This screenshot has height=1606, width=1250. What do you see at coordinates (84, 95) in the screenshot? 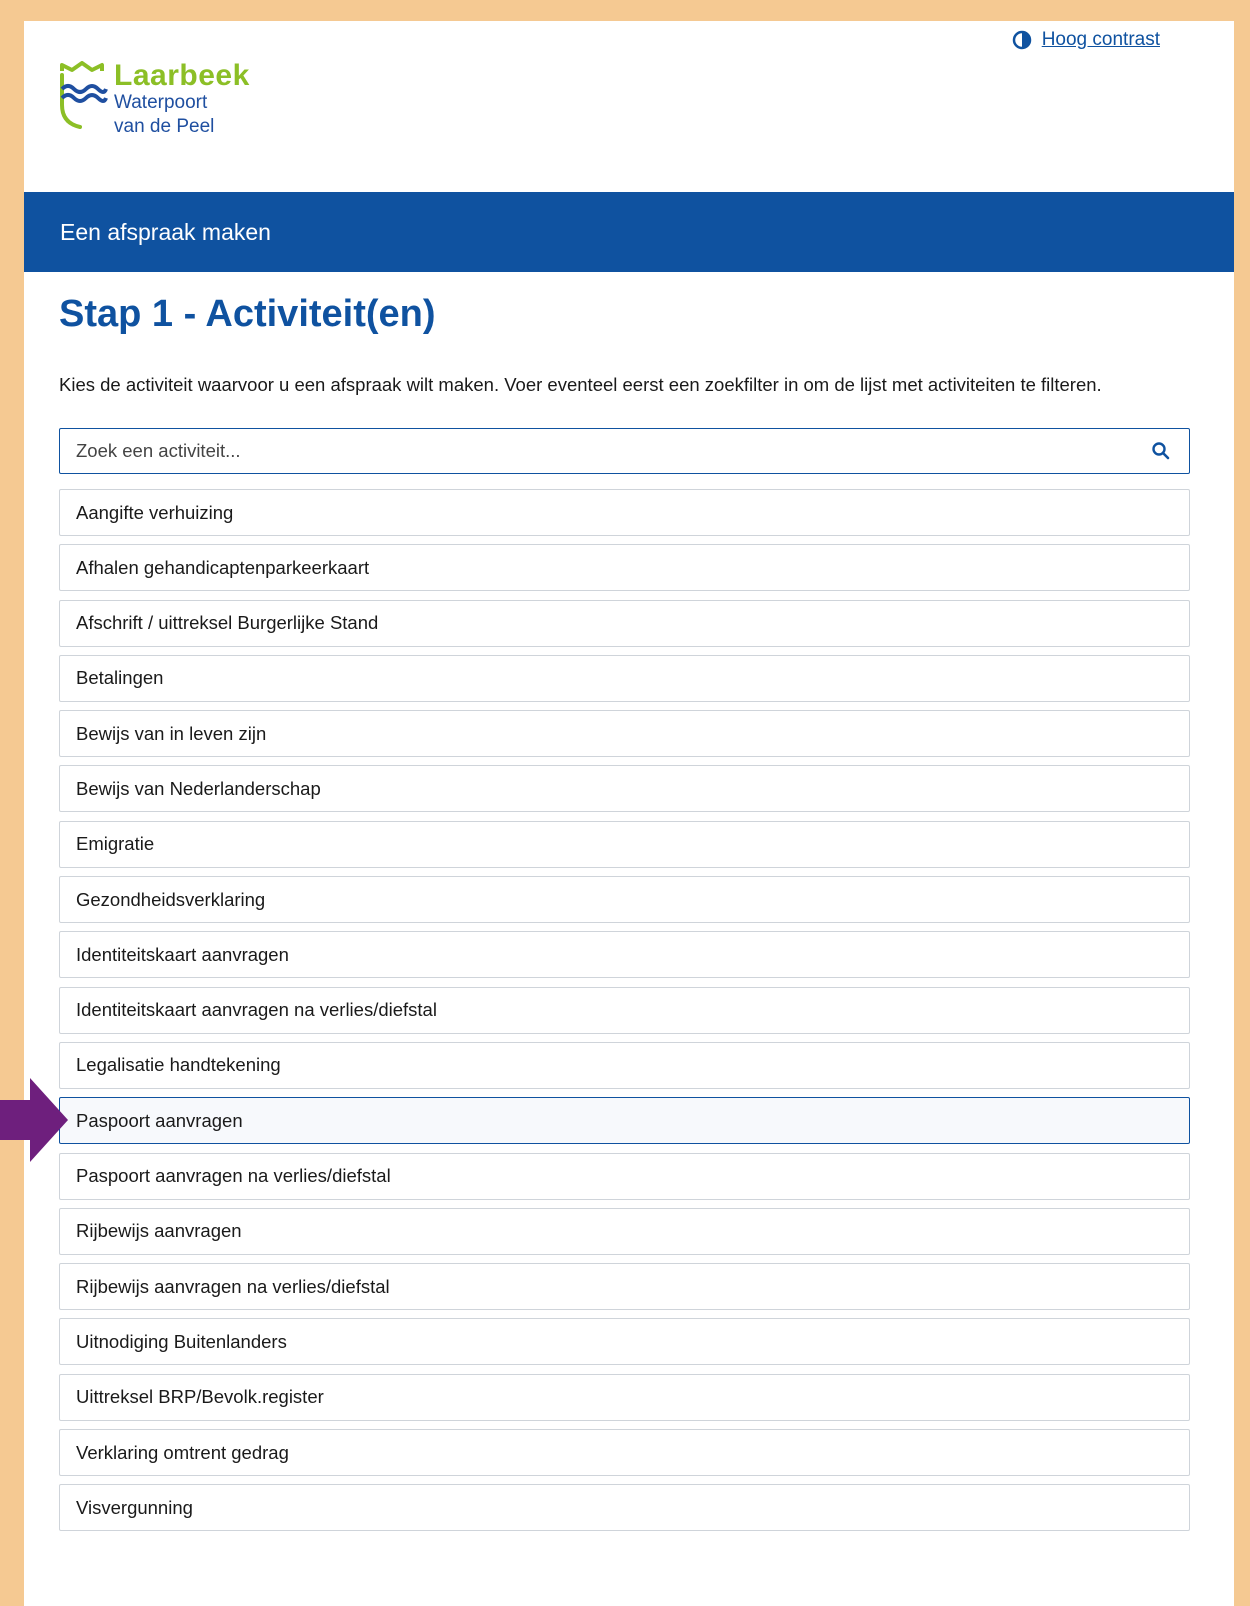
I see `logo-emblem-icon` at bounding box center [84, 95].